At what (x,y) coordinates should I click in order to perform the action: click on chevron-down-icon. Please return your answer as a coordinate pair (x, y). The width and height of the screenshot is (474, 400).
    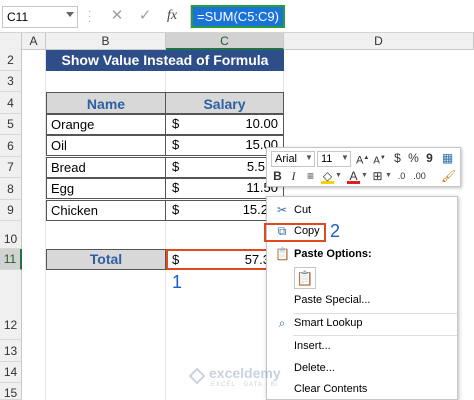
    Looking at the image, I should click on (70, 14).